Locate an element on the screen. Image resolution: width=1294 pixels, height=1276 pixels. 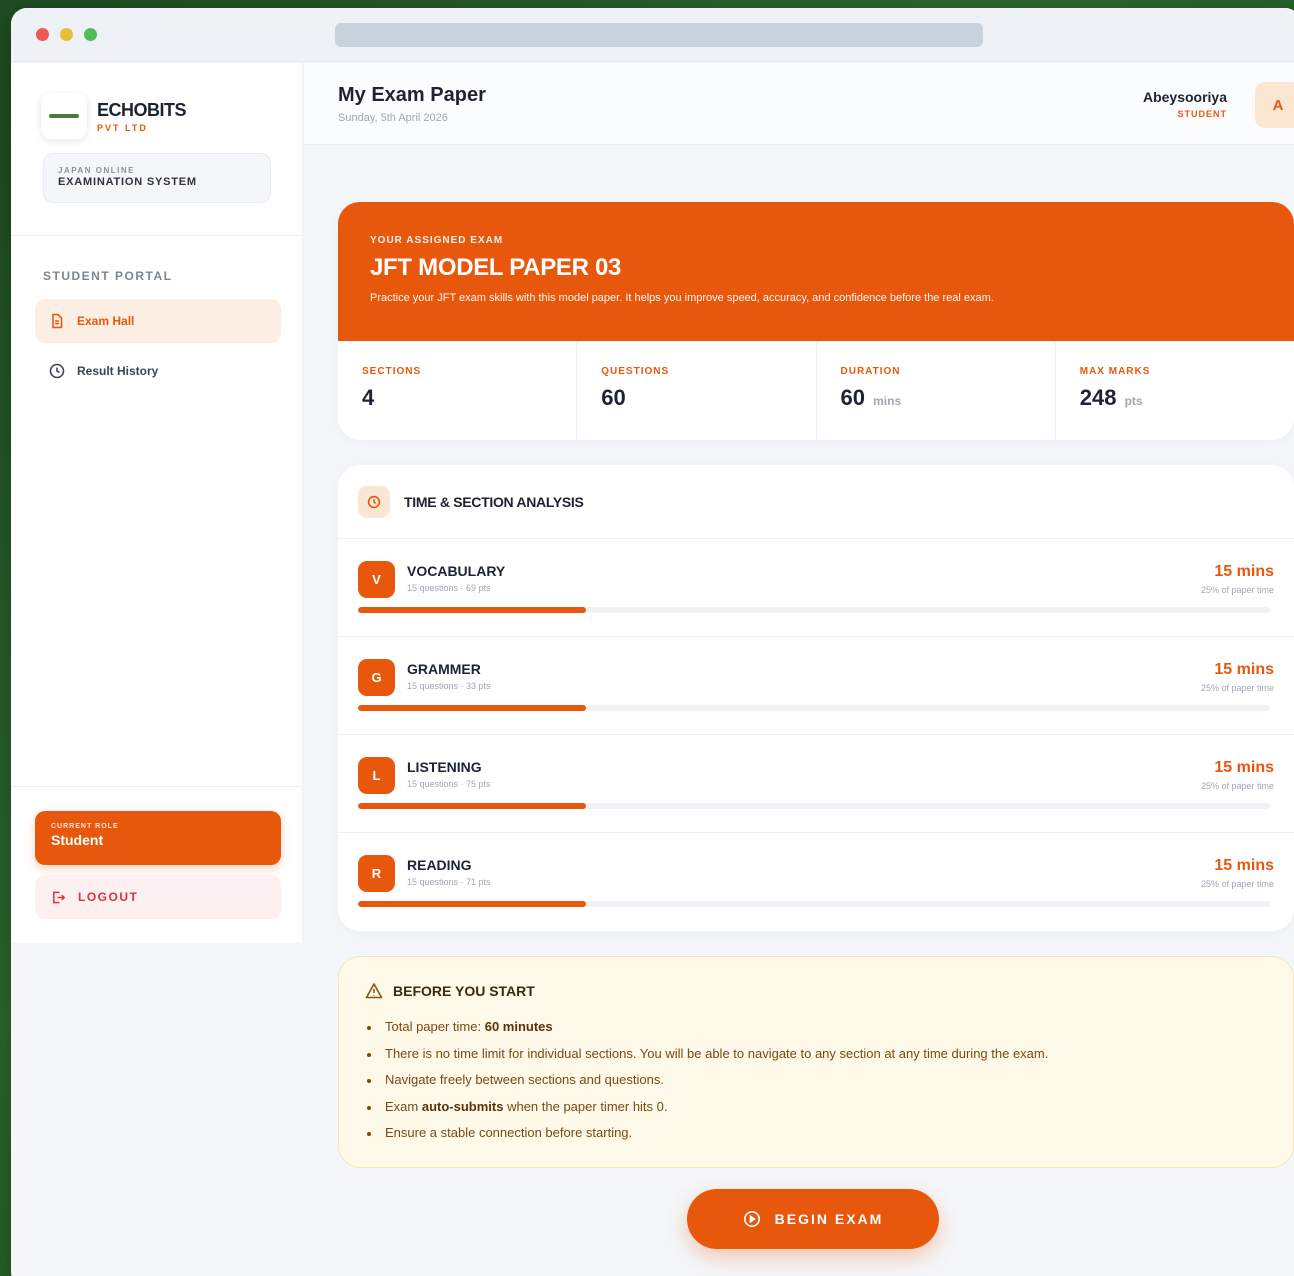
page-title: My Exam Paper is located at coordinates (412, 95).